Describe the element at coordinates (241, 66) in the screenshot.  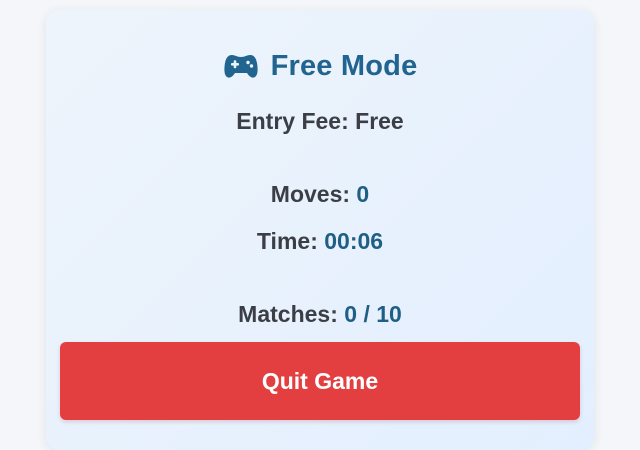
I see `gamepad-icon` at that location.